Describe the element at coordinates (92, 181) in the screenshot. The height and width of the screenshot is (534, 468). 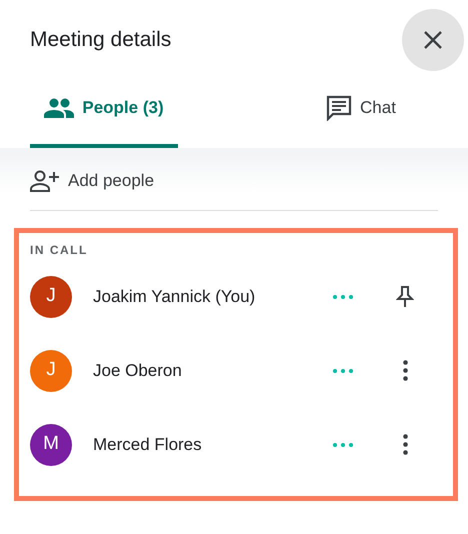
I see `add-people-button: Add people` at that location.